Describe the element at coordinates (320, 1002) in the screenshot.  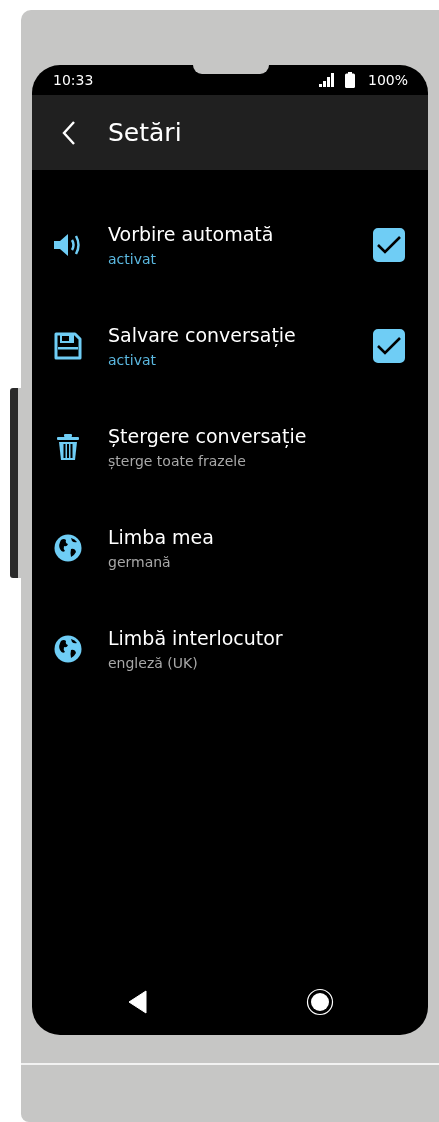
I see `home-nav-icon` at that location.